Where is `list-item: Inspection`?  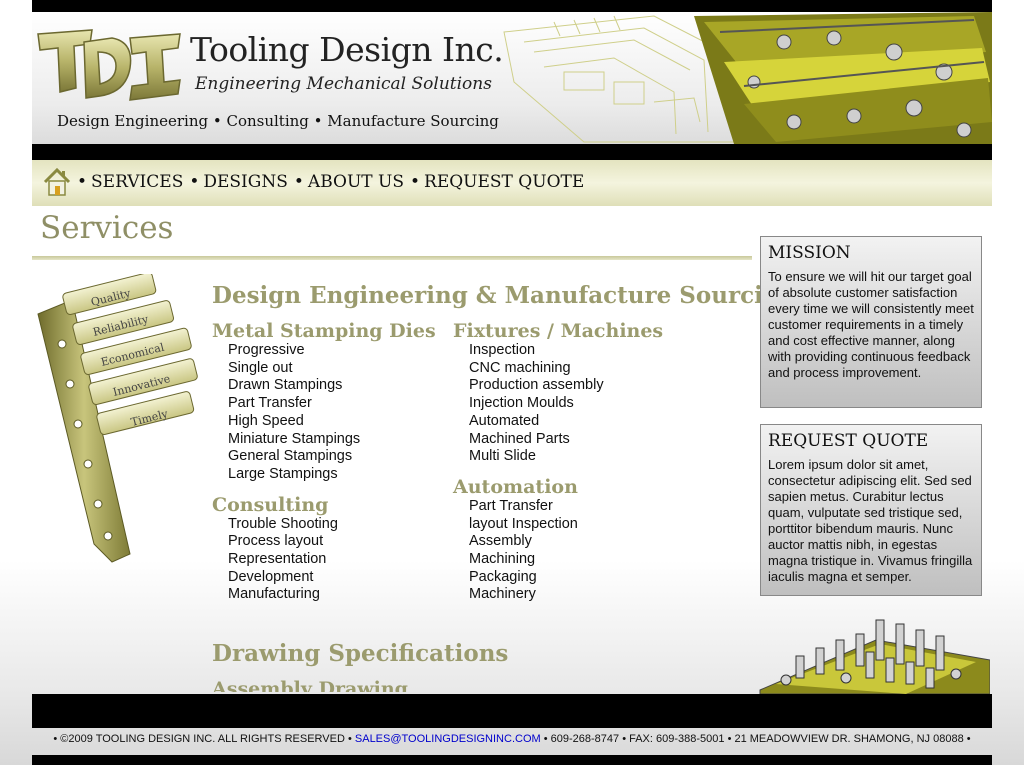
list-item: Inspection is located at coordinates (502, 350).